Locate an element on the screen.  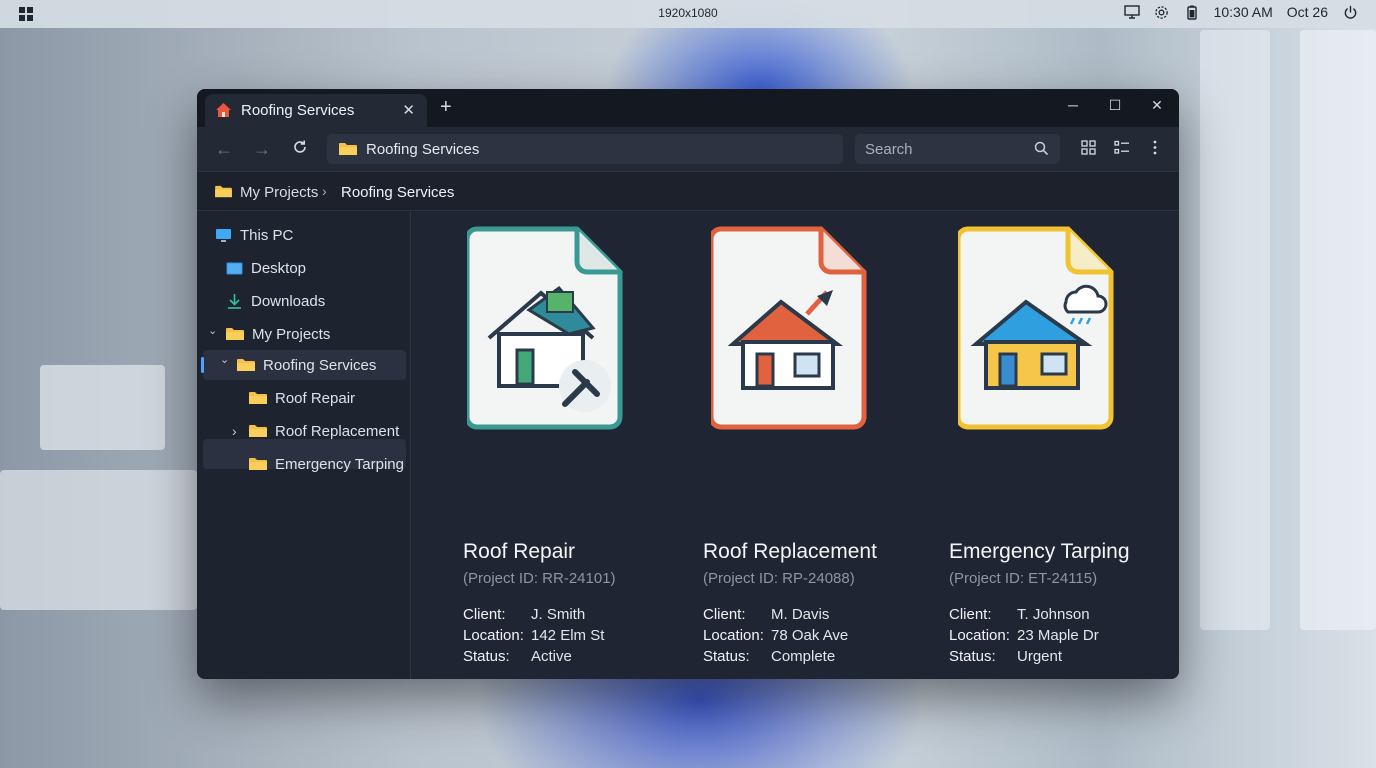
list-view-icon is located at coordinates (1122, 147).